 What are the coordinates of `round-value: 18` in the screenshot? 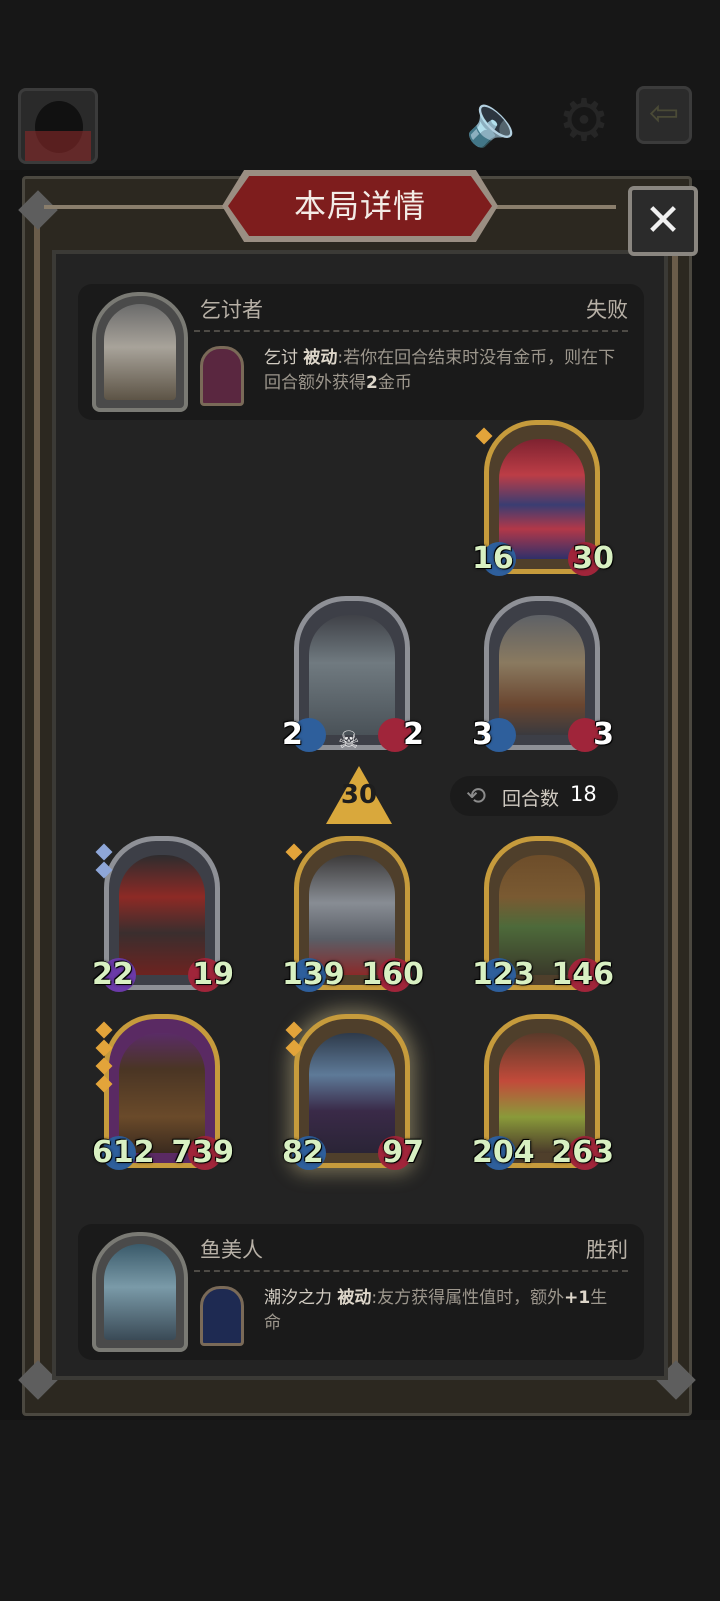 It's located at (583, 794).